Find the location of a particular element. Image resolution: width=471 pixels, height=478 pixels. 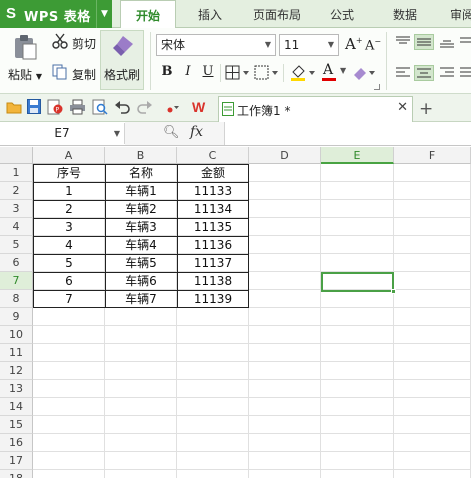

table-cell: 5 is located at coordinates (69, 263).